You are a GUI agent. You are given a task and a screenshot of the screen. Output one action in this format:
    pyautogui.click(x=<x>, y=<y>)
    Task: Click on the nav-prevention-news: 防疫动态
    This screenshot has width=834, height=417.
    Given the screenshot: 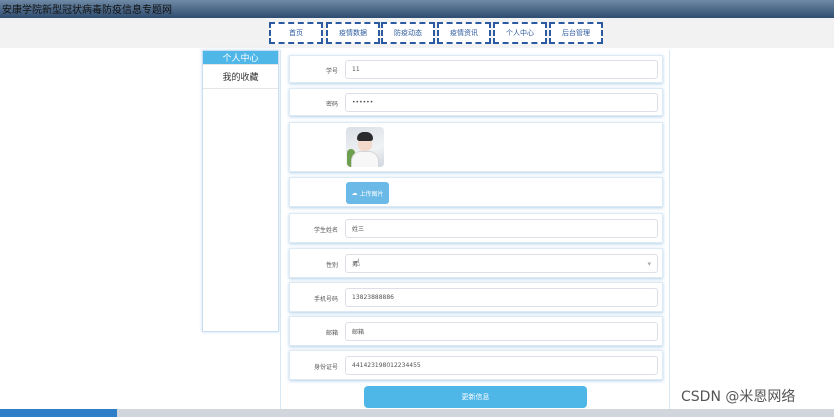 What is the action you would take?
    pyautogui.click(x=408, y=33)
    